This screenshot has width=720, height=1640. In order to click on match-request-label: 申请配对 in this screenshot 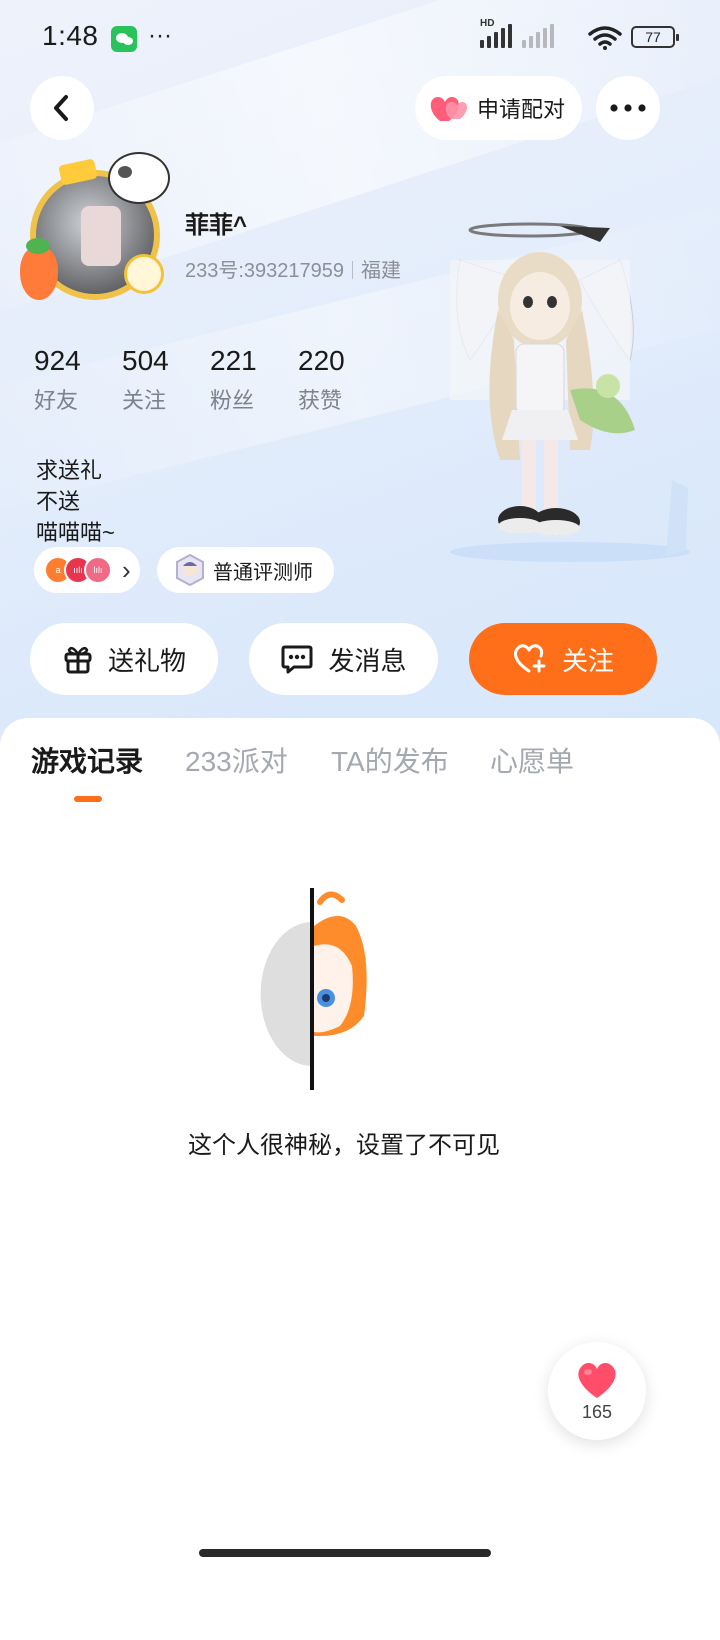, I will do `click(521, 109)`.